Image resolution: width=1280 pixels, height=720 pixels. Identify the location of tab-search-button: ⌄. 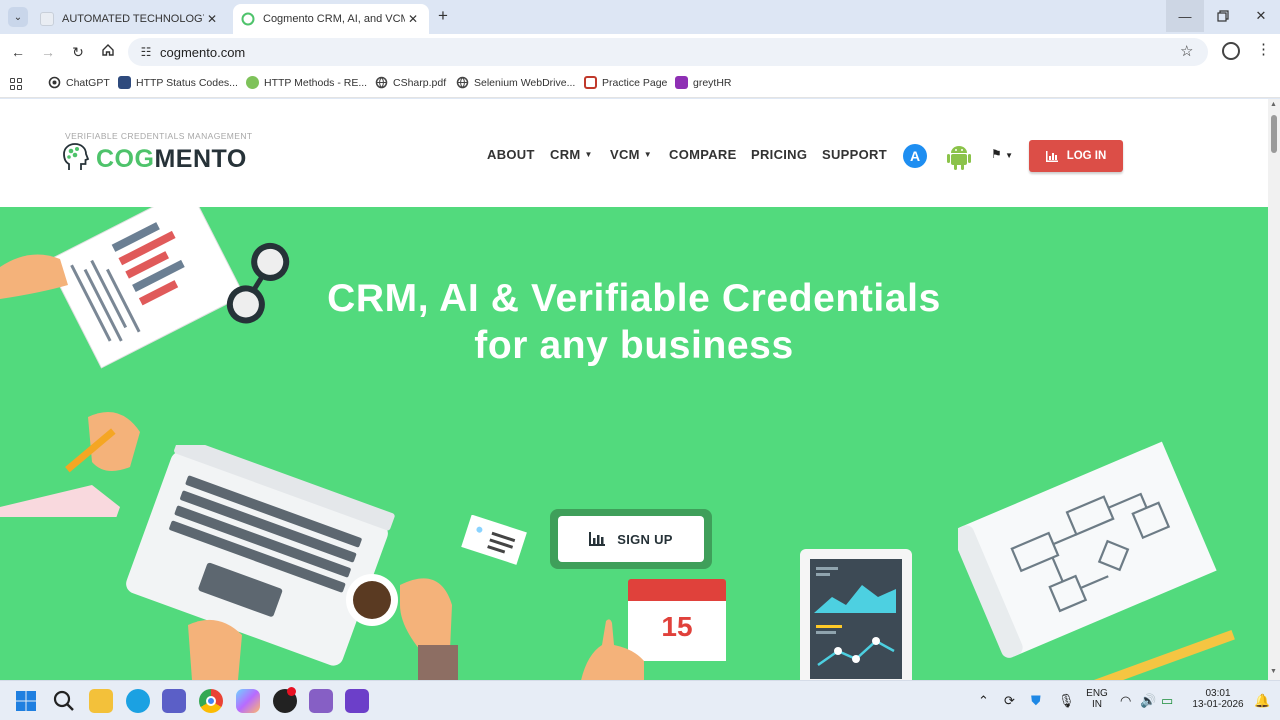
(18, 17).